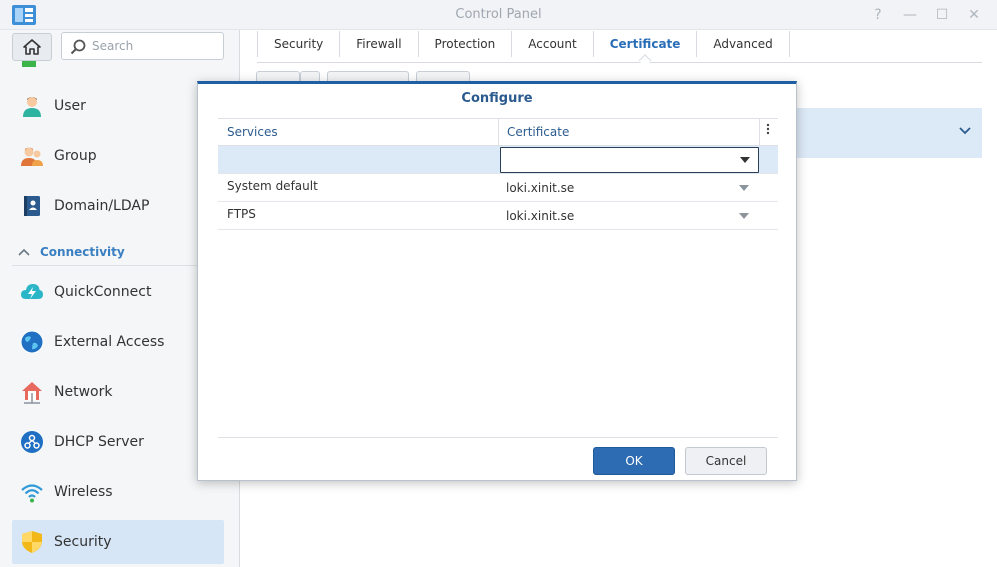  I want to click on sidebar-item-label: Domain/LDAP, so click(102, 206).